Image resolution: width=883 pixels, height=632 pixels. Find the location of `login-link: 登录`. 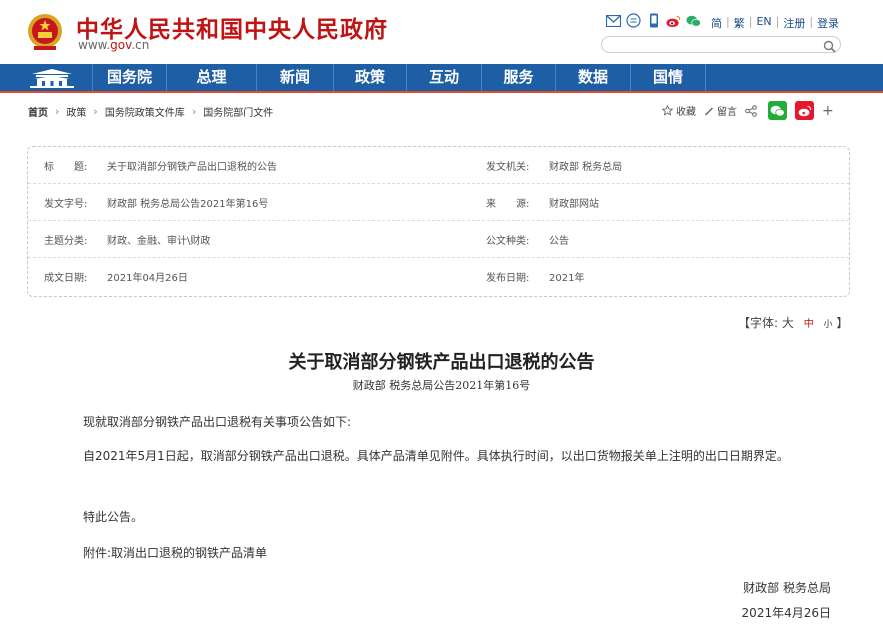

login-link: 登录 is located at coordinates (828, 23).